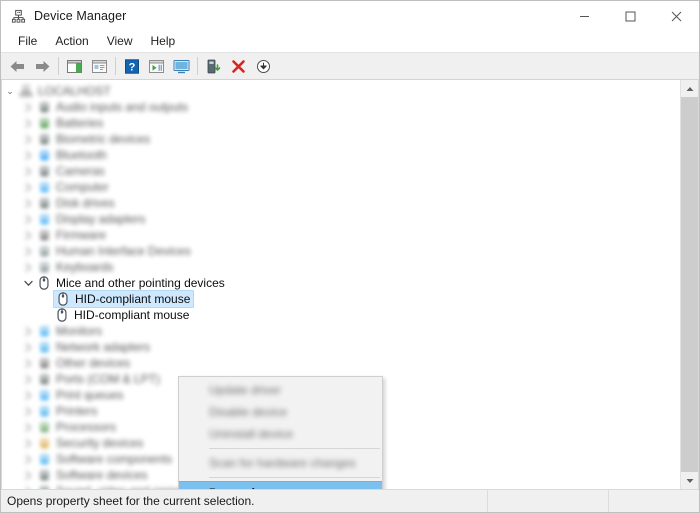 The image size is (700, 513). What do you see at coordinates (238, 66) in the screenshot?
I see `uninstall-device-icon` at bounding box center [238, 66].